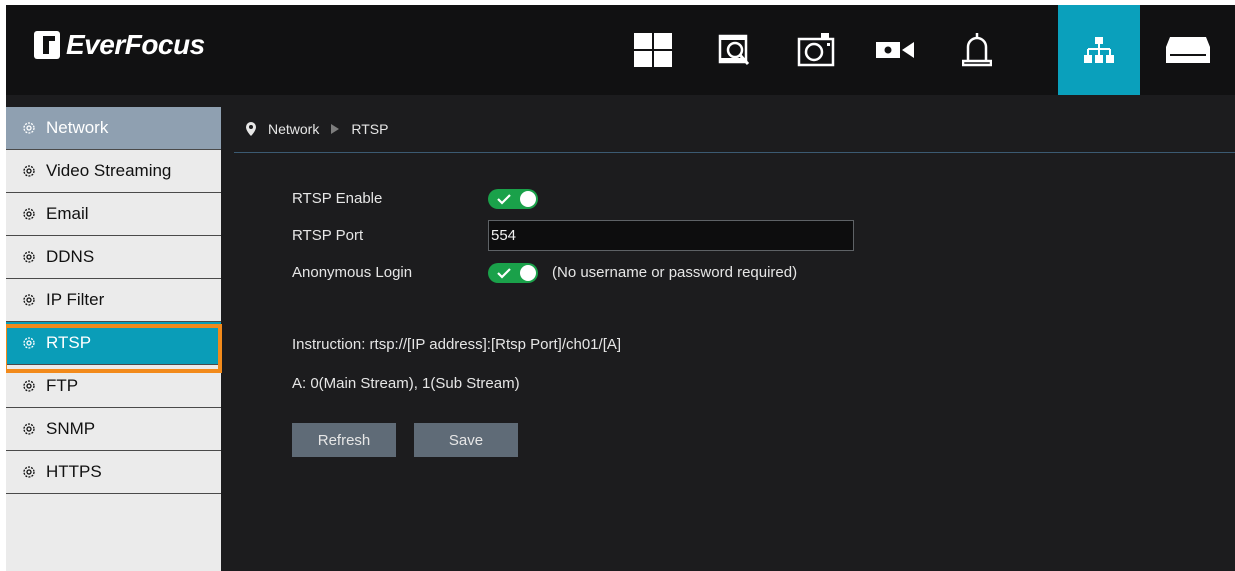 This screenshot has width=1235, height=571. Describe the element at coordinates (513, 273) in the screenshot. I see `anonymous-login-toggle` at that location.